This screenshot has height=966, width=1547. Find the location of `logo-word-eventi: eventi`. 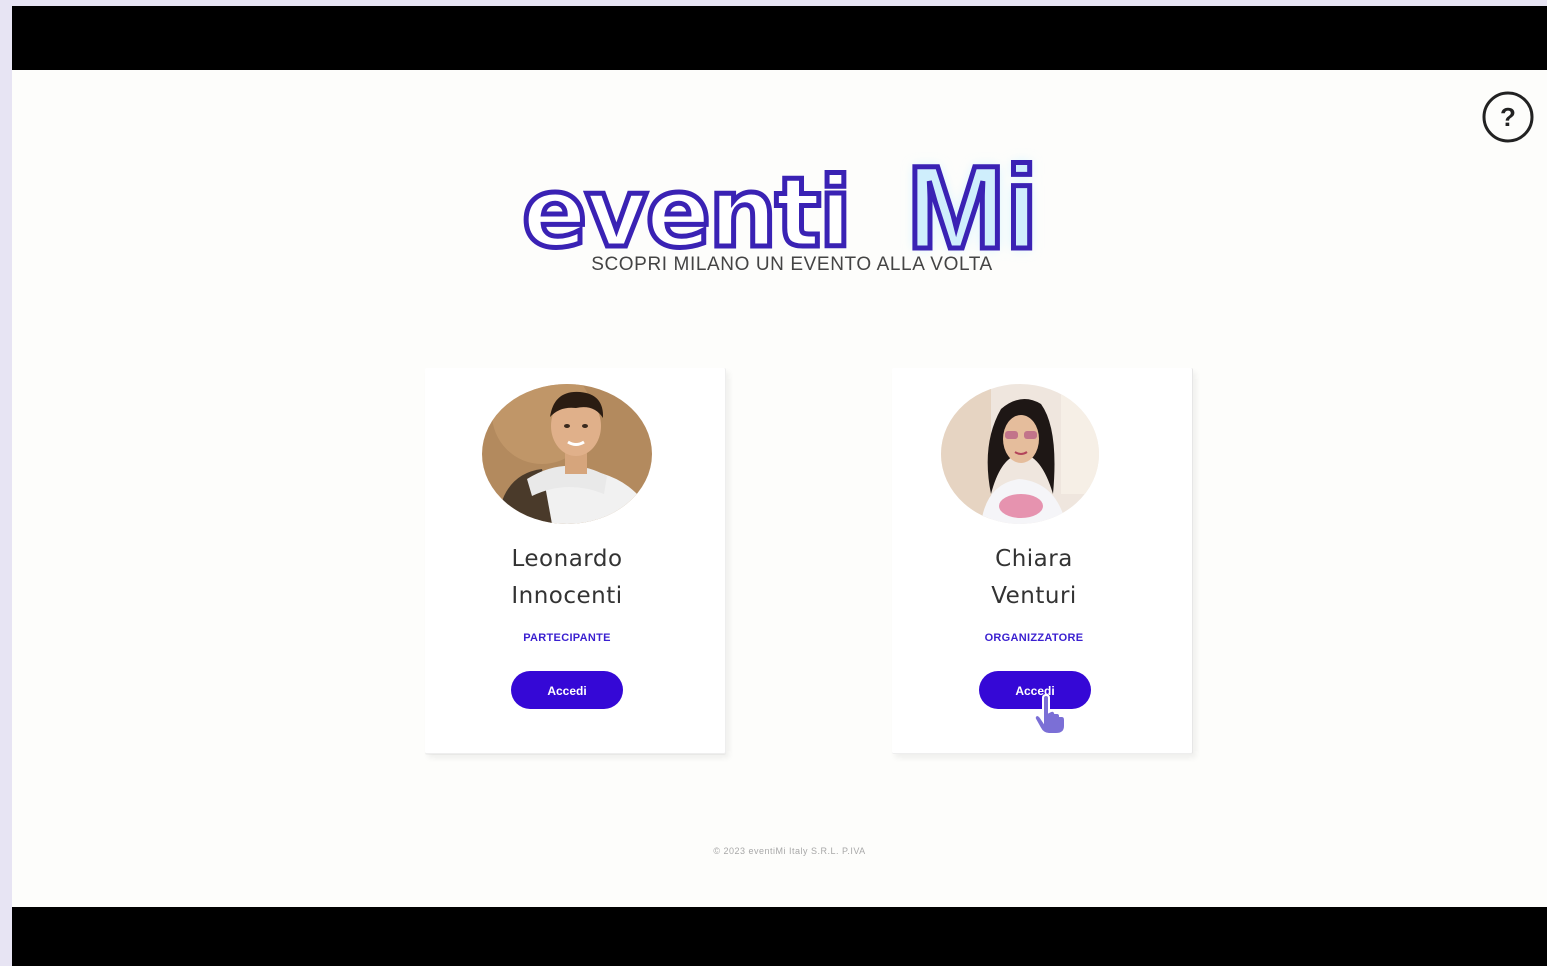

logo-word-eventi: eventi is located at coordinates (686, 213).